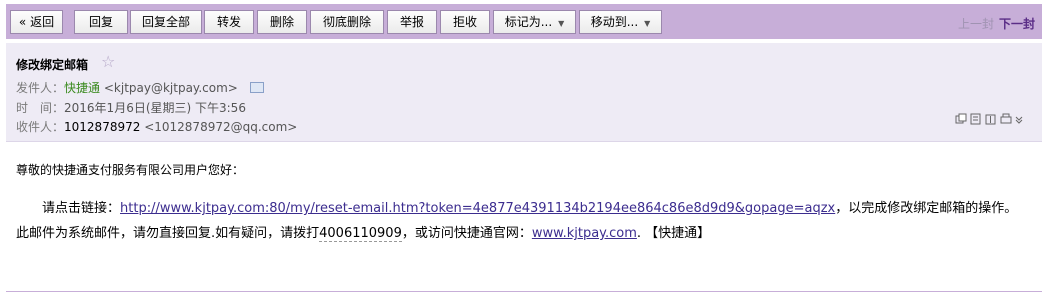 The image size is (1044, 297). I want to click on phone-number: 4006110909, so click(360, 234).